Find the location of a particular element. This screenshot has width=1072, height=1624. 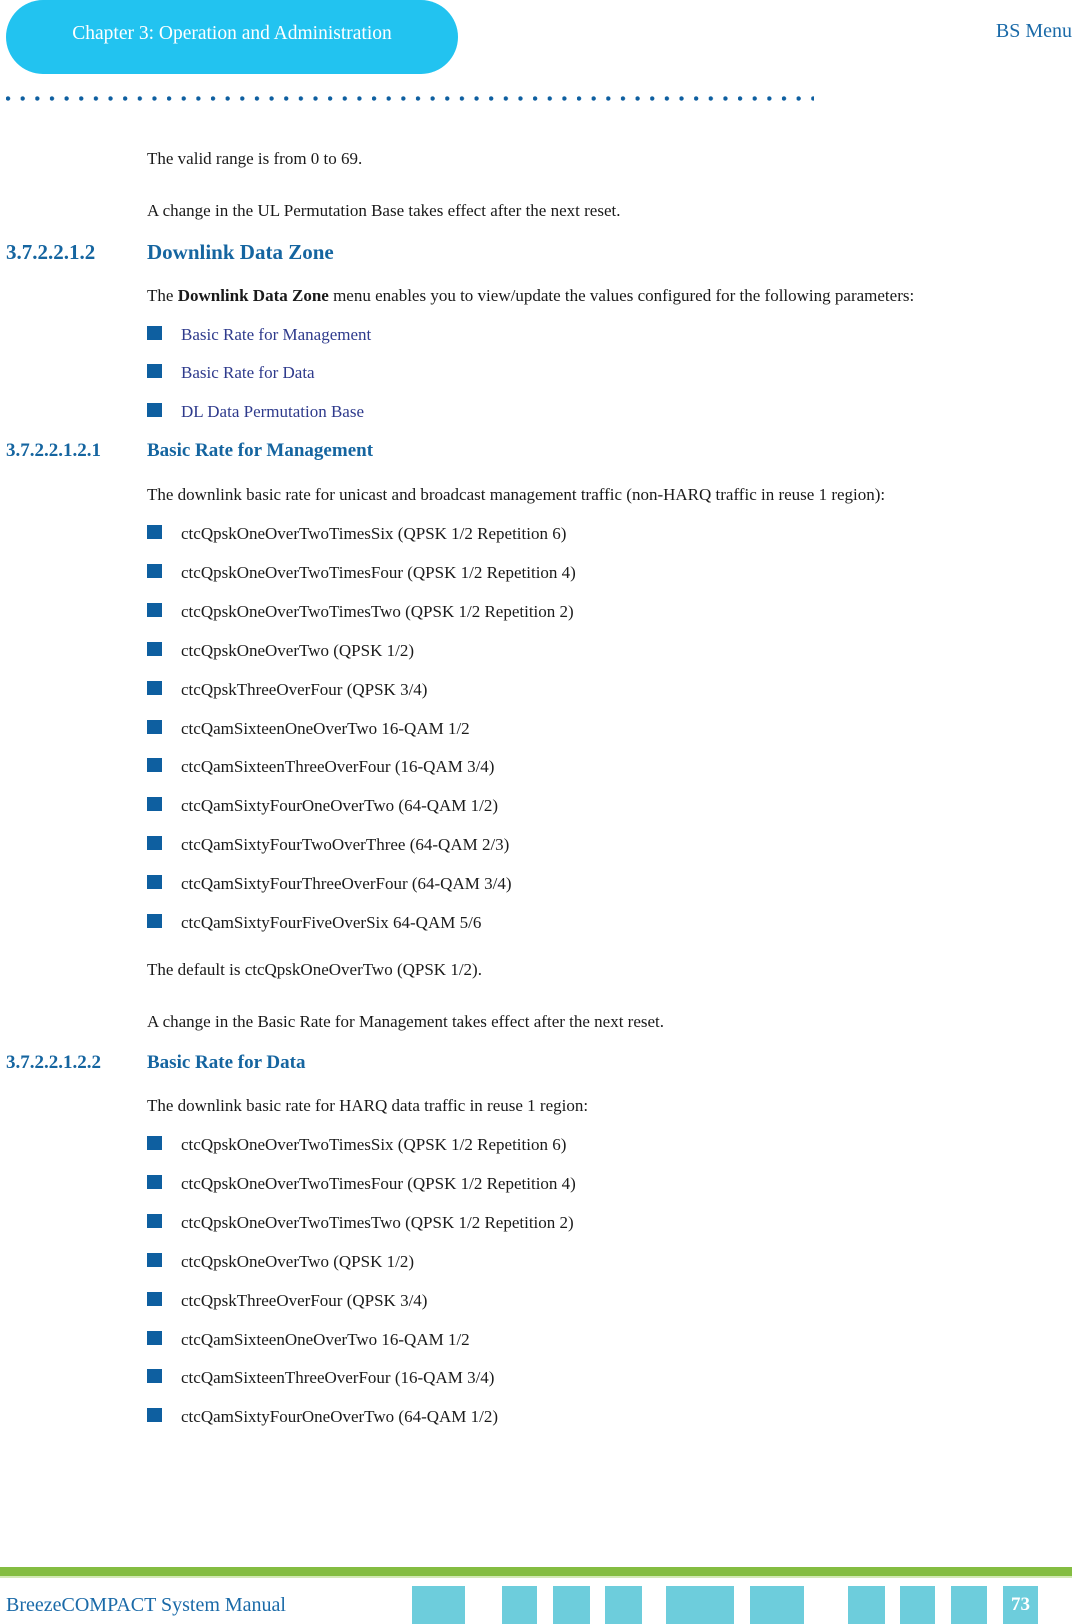

link-basic-rate-management: Basic Rate for Management is located at coordinates (259, 335).